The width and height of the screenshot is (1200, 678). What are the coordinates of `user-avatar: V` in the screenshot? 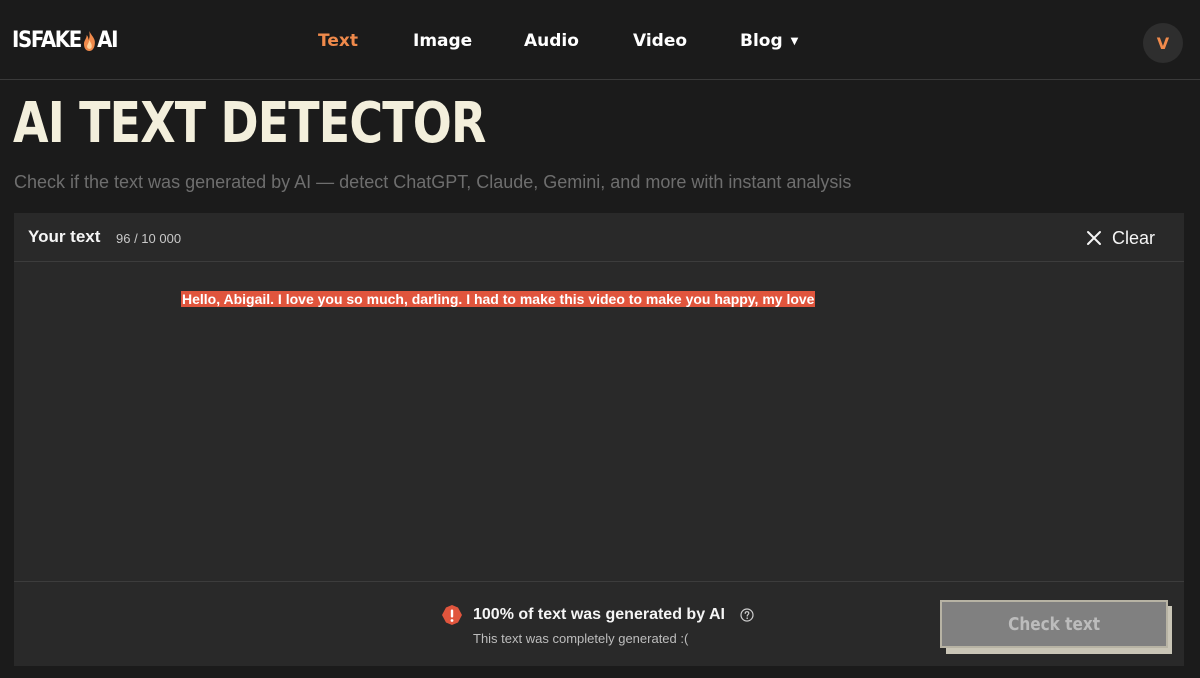 It's located at (1163, 43).